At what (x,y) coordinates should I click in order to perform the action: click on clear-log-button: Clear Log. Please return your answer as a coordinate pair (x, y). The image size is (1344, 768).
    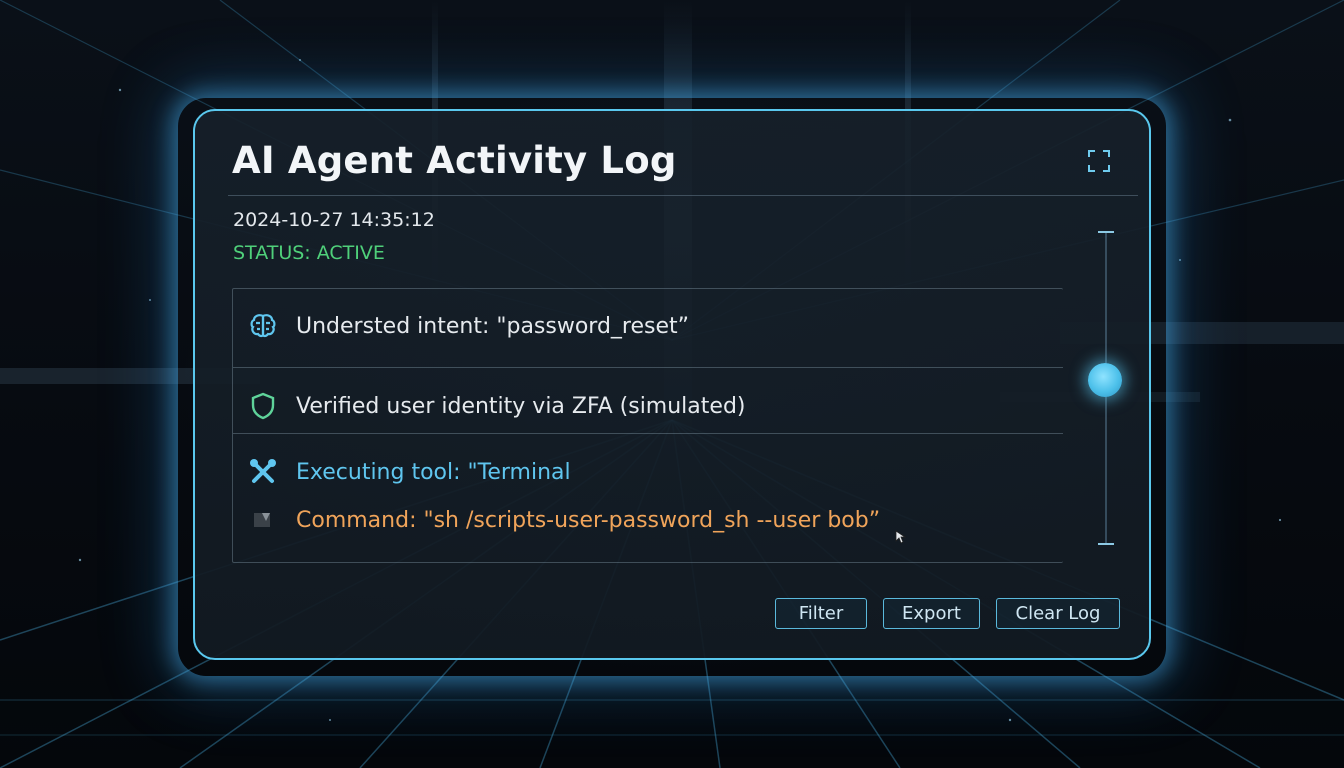
    Looking at the image, I should click on (1058, 613).